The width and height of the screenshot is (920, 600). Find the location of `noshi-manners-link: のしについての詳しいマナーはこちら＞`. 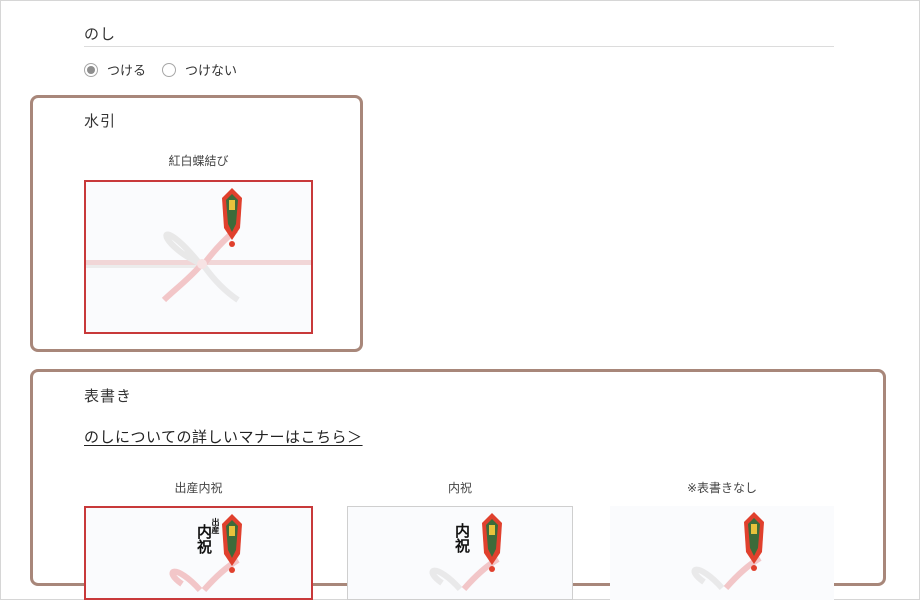

noshi-manners-link: のしについての詳しいマナーはこちら＞ is located at coordinates (223, 436).